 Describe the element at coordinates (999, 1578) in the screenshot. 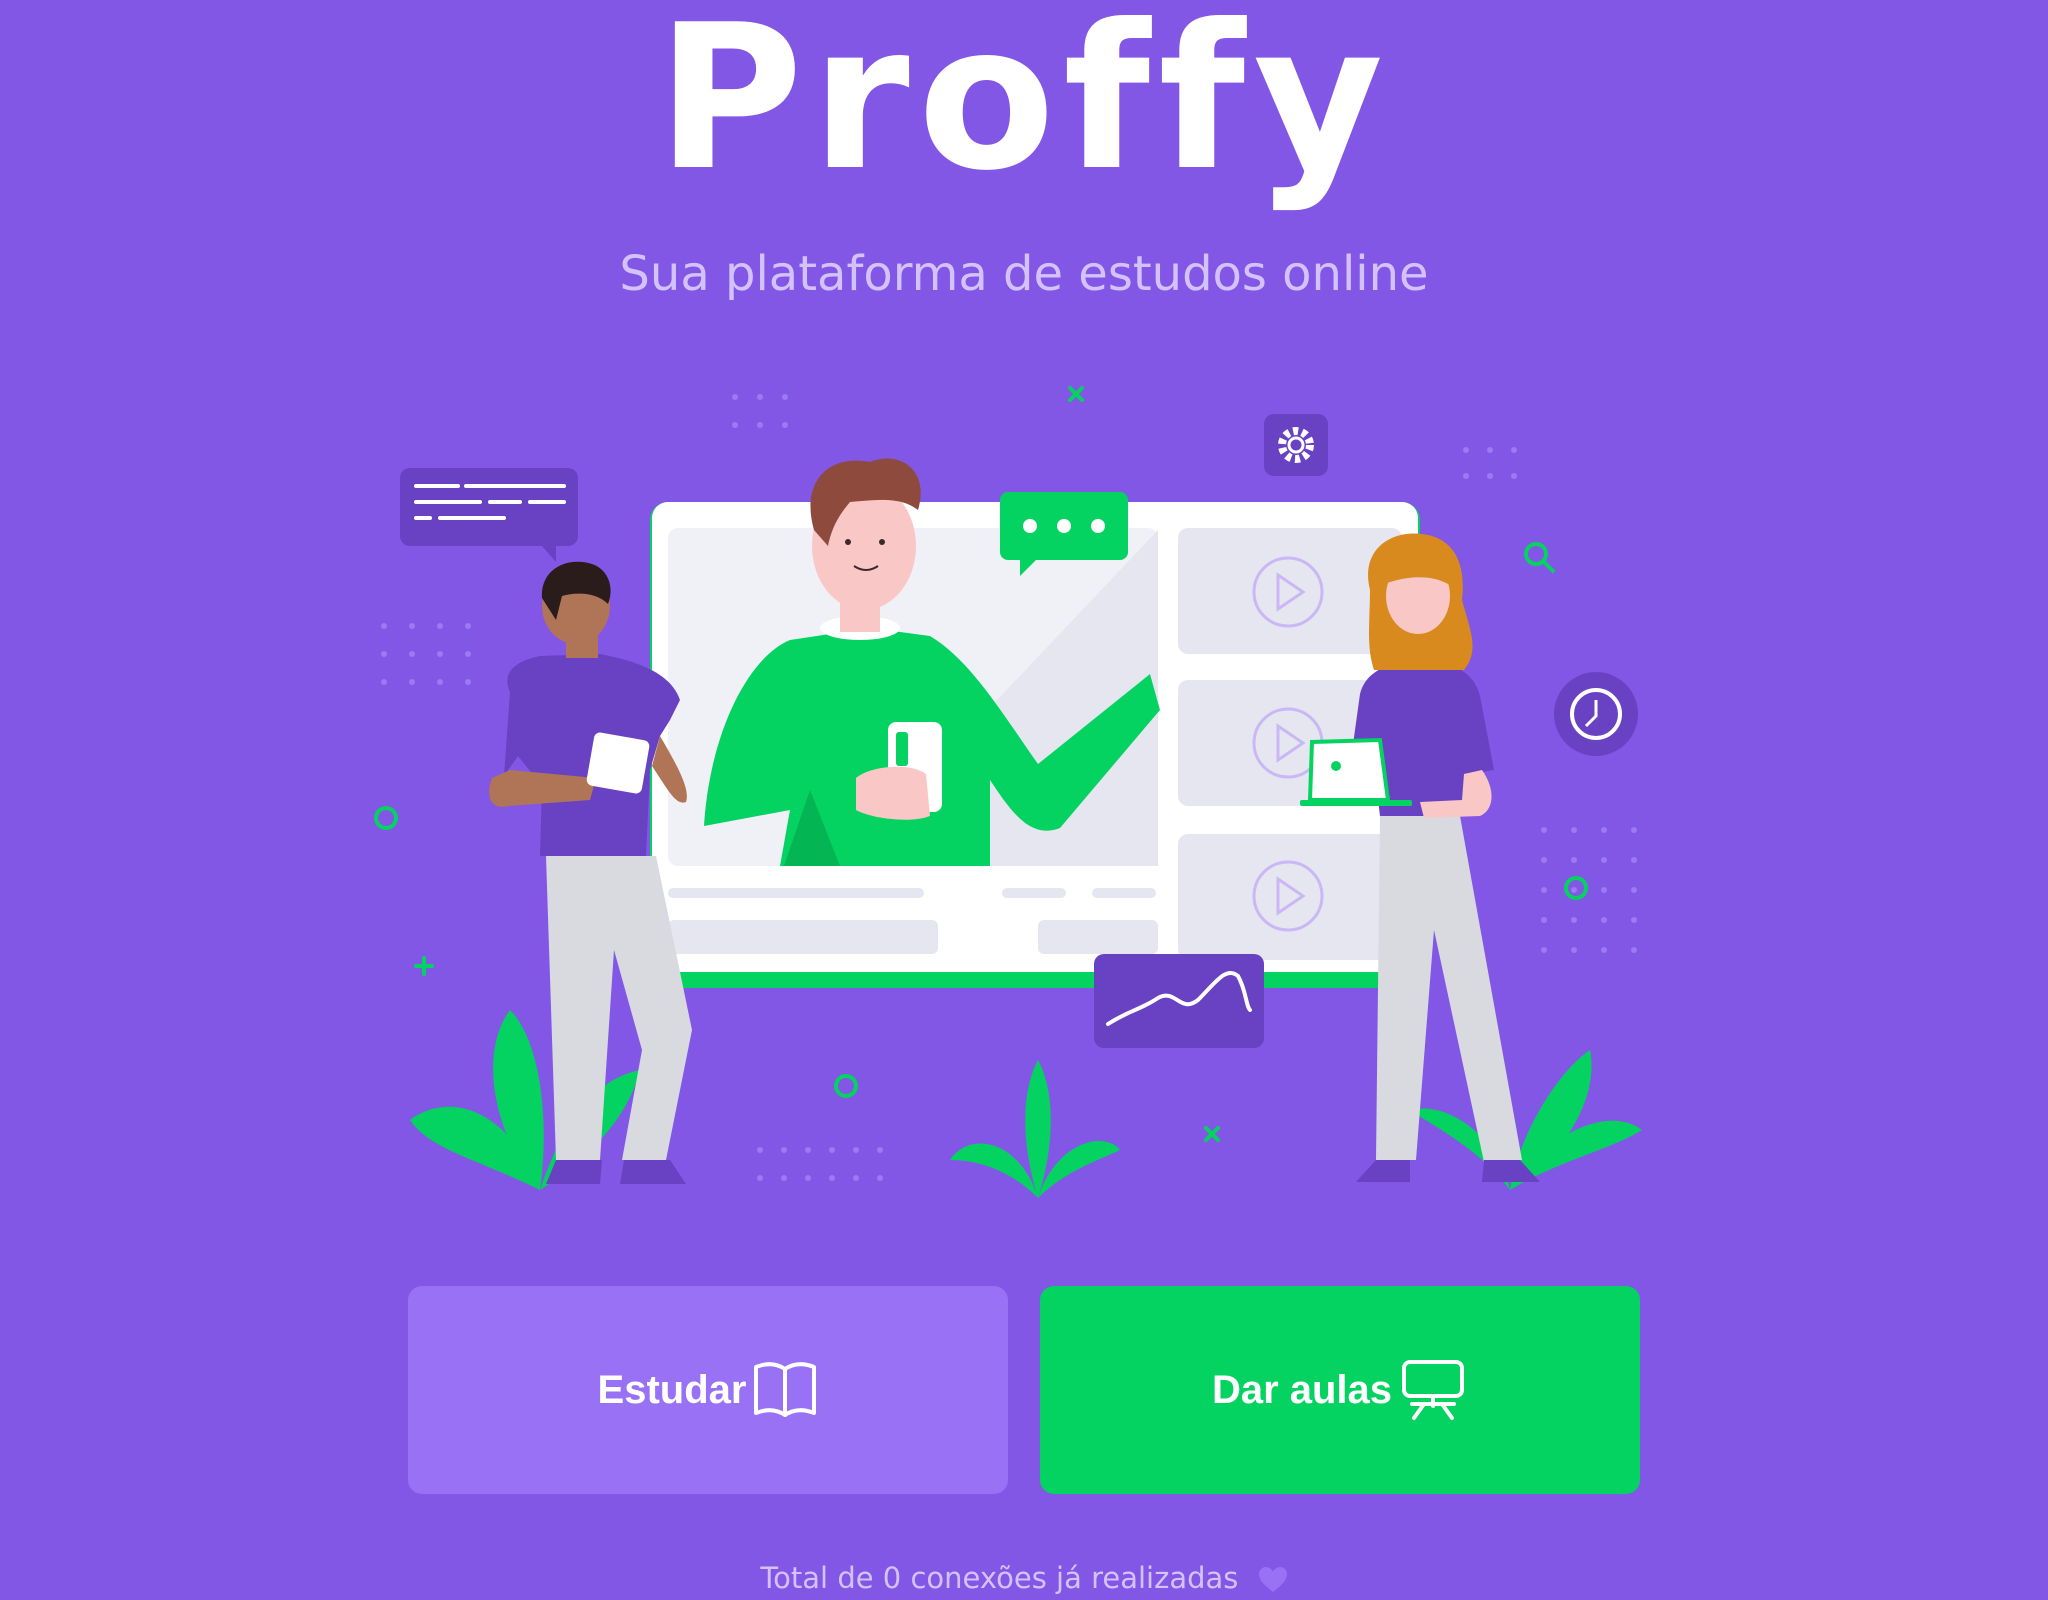

I see `connections-text: Total de 0 conexões já realizadas` at that location.